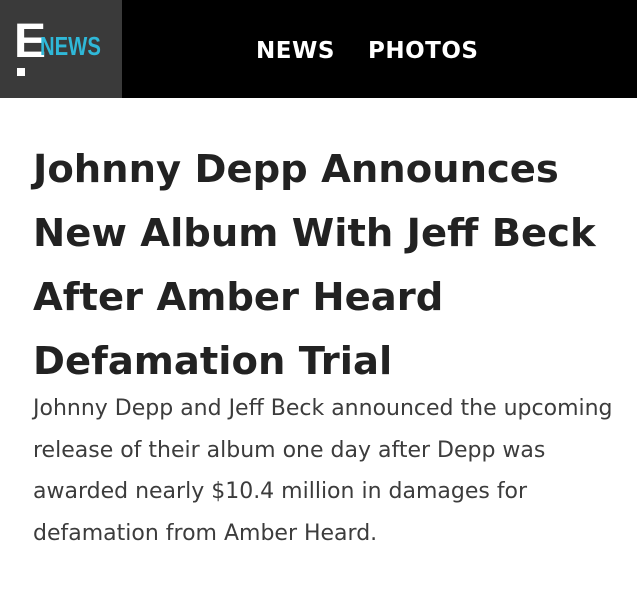 This screenshot has height=600, width=637. What do you see at coordinates (423, 51) in the screenshot?
I see `nav-photos-link: PHOTOS` at bounding box center [423, 51].